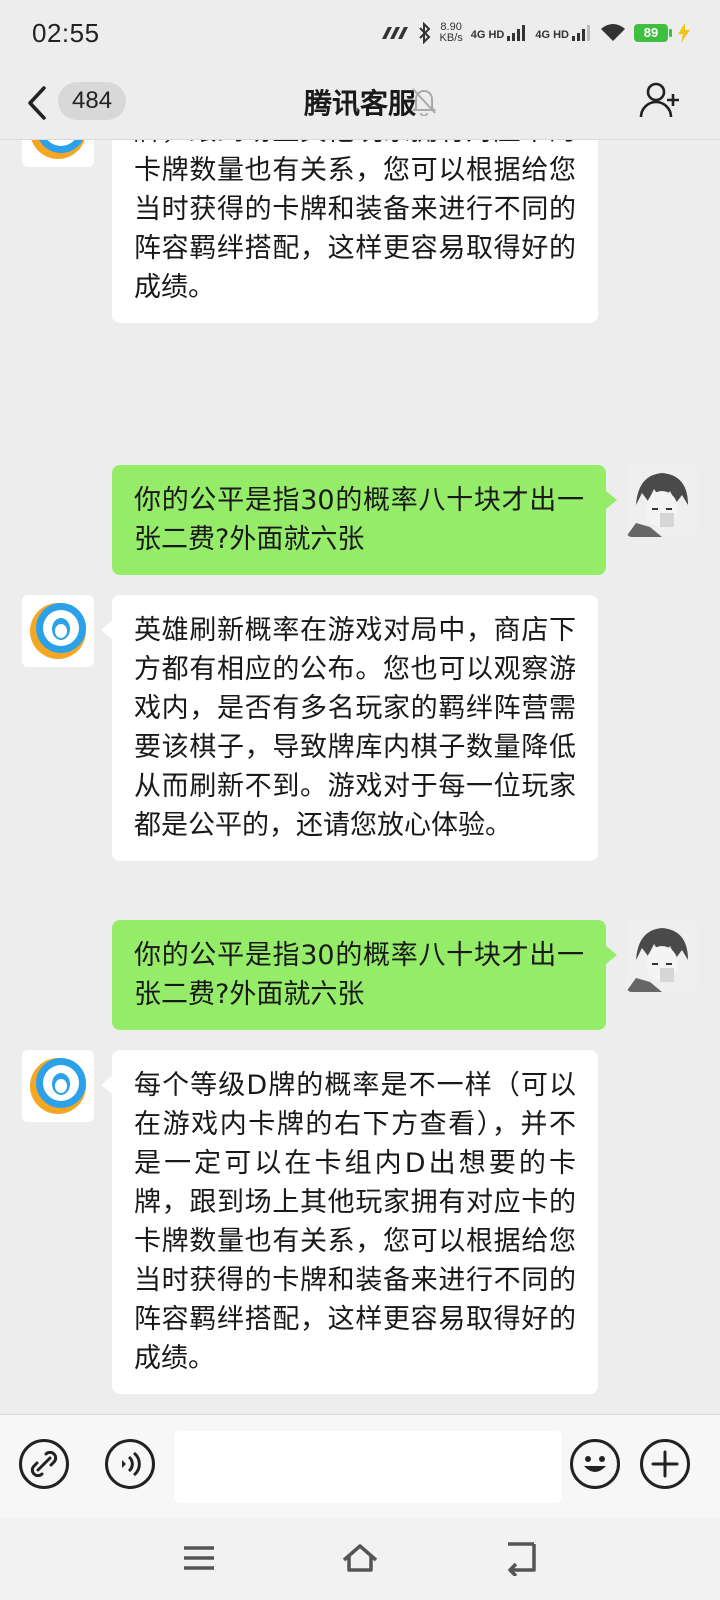 This screenshot has width=720, height=1600. What do you see at coordinates (424, 102) in the screenshot?
I see `mute-bell-icon` at bounding box center [424, 102].